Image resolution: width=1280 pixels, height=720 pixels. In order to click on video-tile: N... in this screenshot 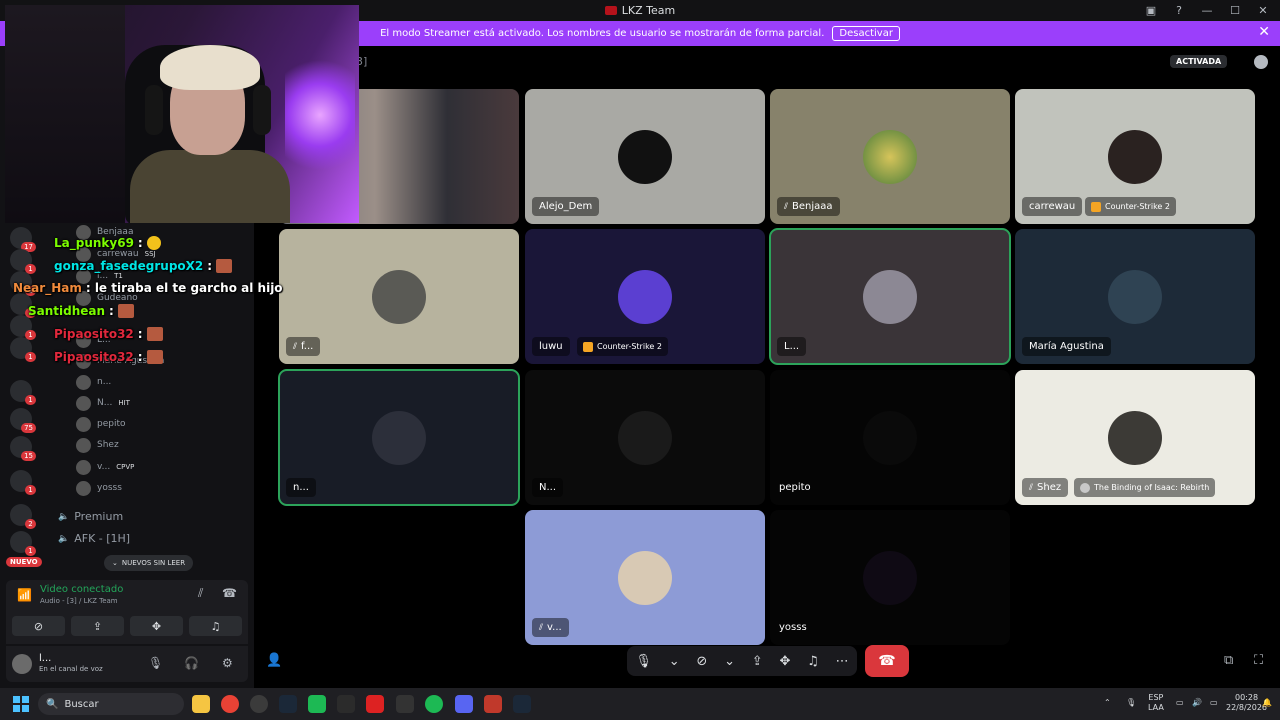, I will do `click(645, 437)`.